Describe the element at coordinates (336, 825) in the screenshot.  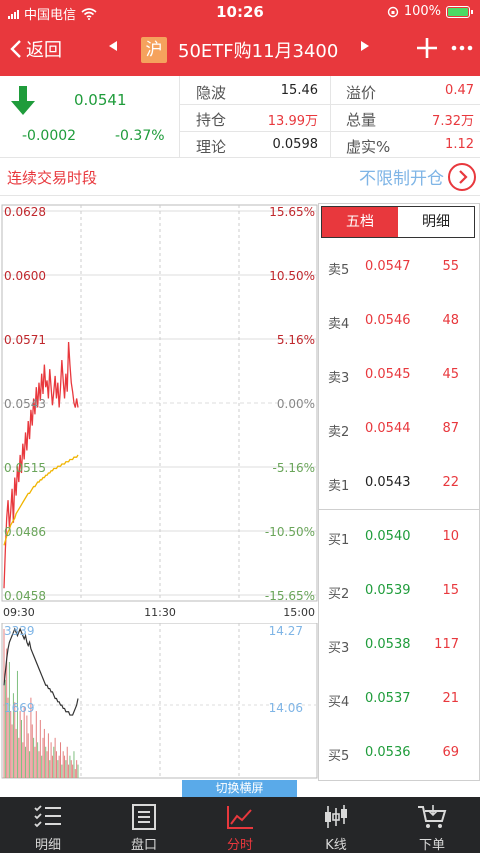
I see `tab-kline: K线` at that location.